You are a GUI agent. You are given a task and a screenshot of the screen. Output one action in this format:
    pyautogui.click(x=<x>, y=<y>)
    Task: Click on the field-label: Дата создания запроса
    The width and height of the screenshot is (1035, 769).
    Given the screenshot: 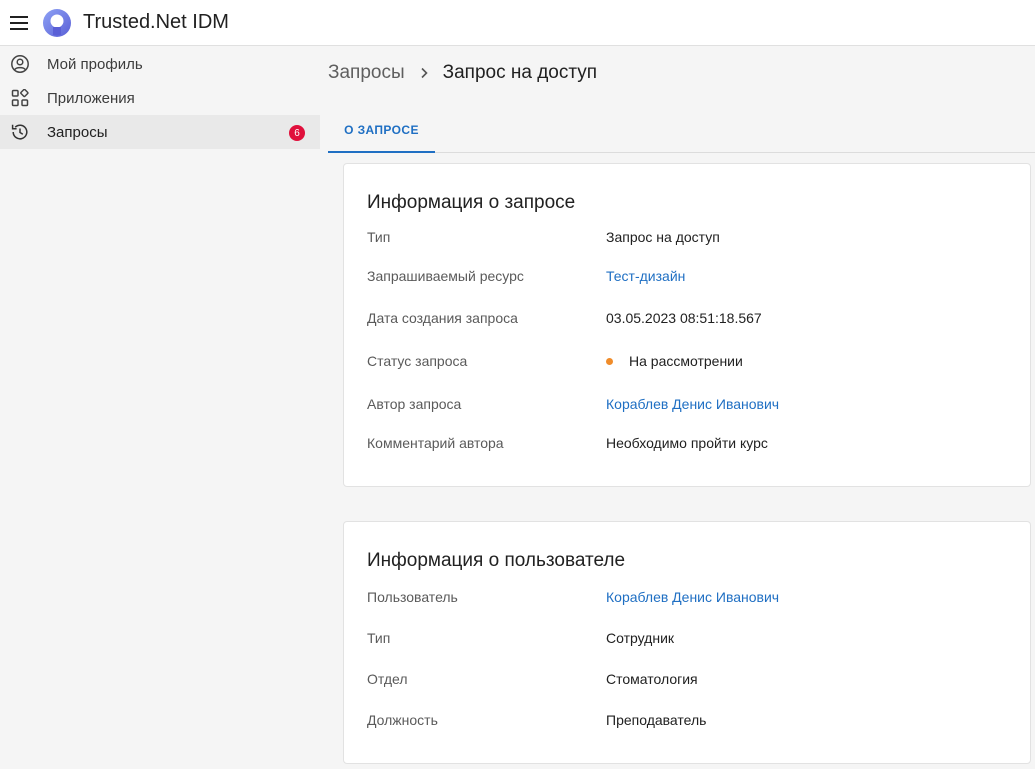 What is the action you would take?
    pyautogui.click(x=442, y=318)
    